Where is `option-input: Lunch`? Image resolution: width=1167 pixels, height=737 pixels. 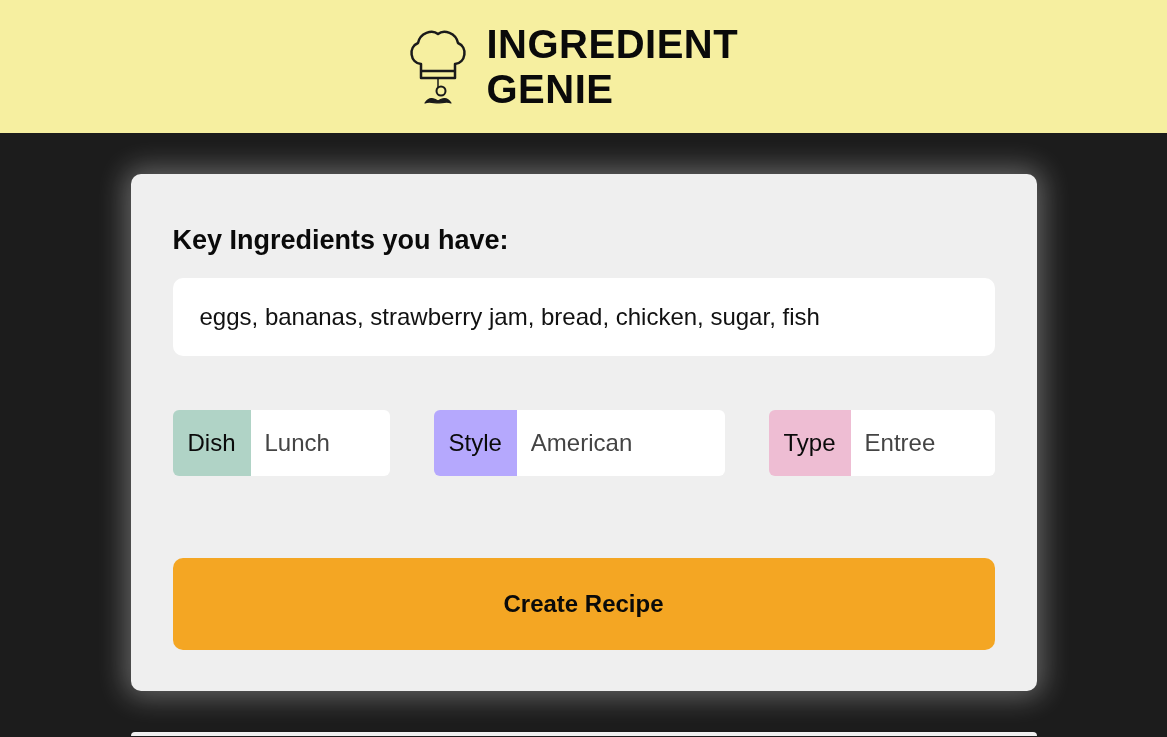
option-input: Lunch is located at coordinates (320, 443).